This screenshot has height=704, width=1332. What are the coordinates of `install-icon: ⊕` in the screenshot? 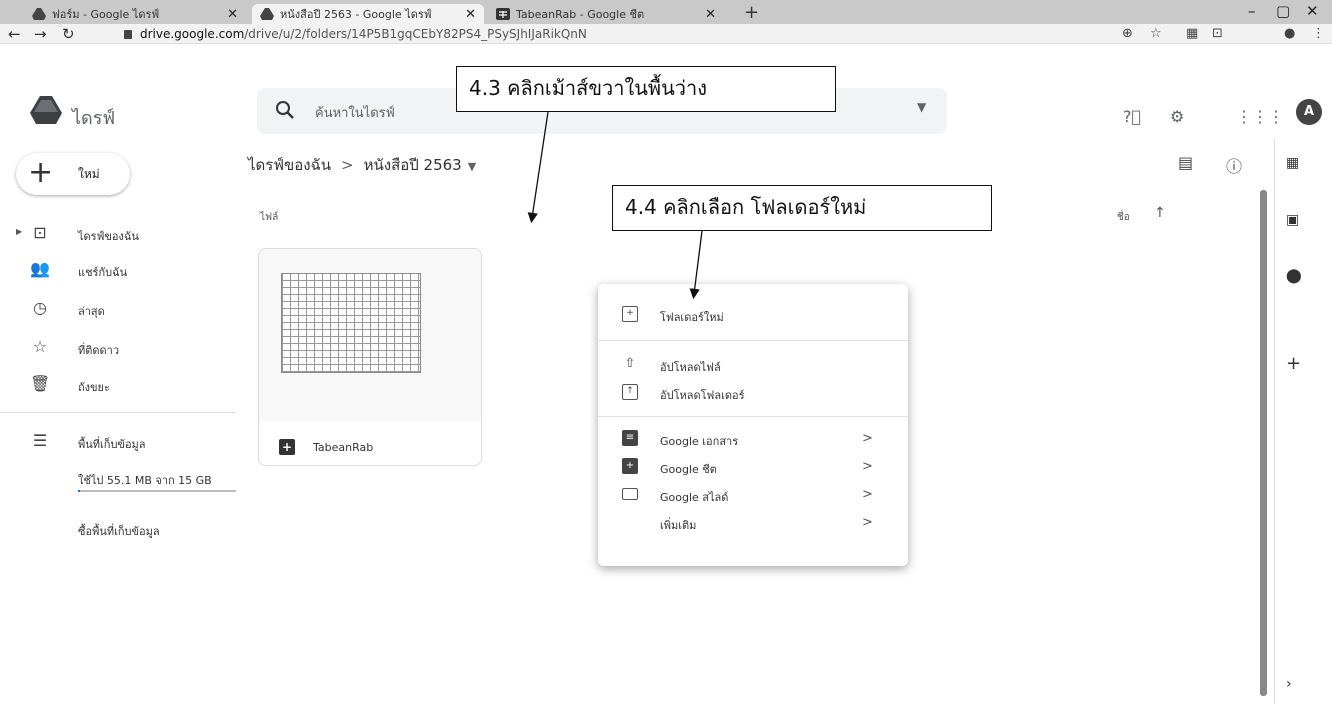 It's located at (1127, 33).